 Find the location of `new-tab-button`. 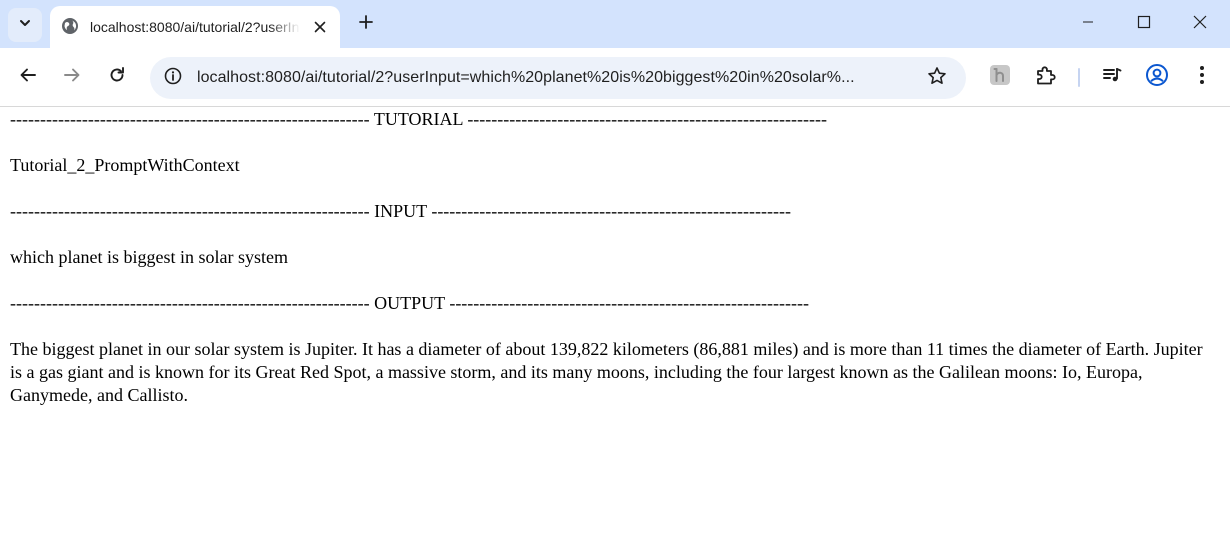

new-tab-button is located at coordinates (366, 24).